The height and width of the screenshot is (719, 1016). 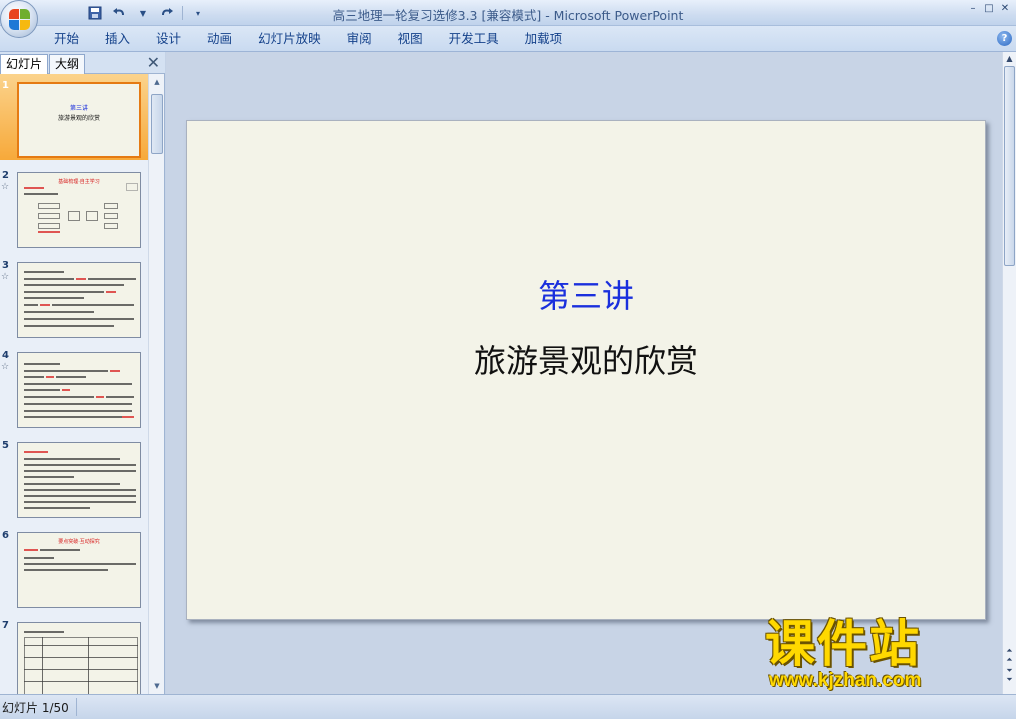 What do you see at coordinates (157, 686) in the screenshot?
I see `scroll-down-icon: ▼` at bounding box center [157, 686].